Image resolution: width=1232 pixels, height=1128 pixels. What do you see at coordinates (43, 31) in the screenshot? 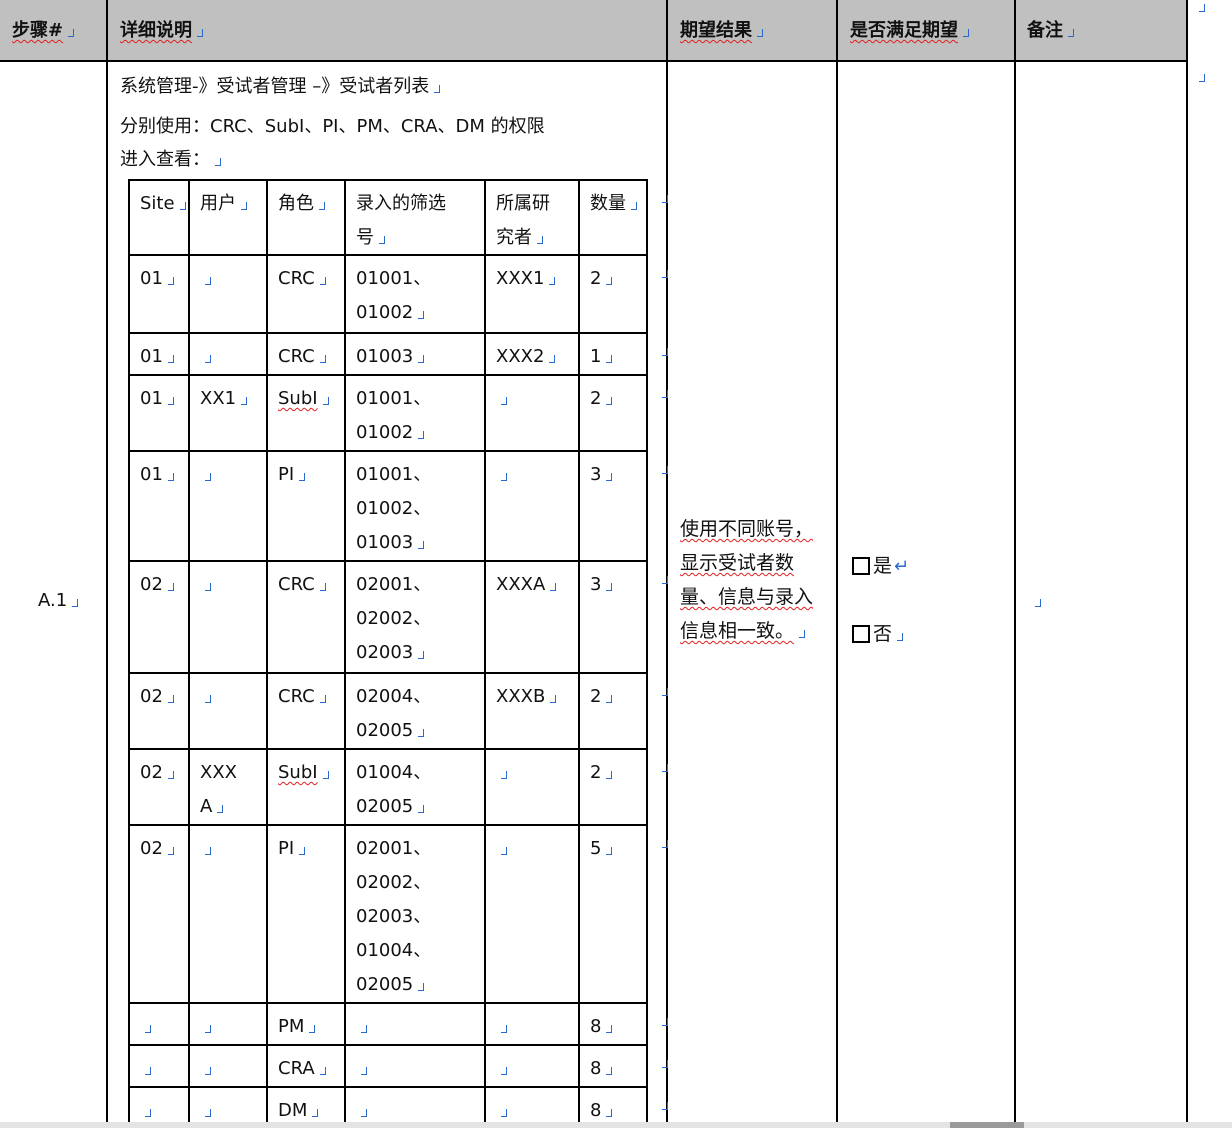
I see `header-step: 步骤#` at bounding box center [43, 31].